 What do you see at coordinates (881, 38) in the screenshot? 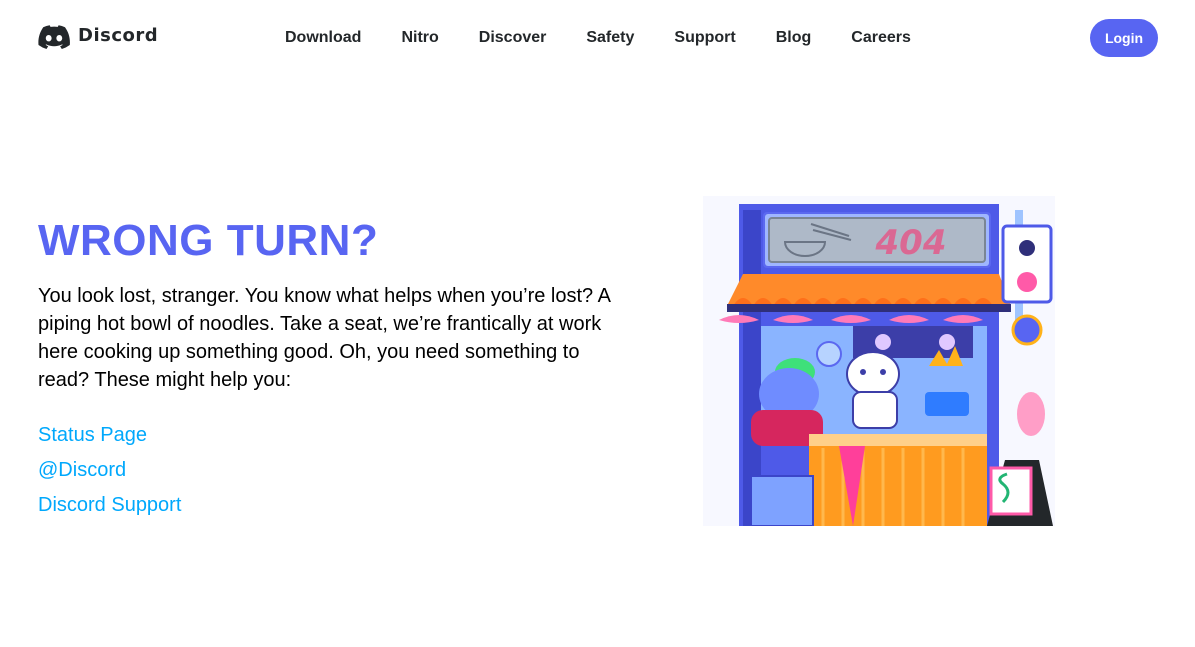
I see `nav-careers: Careers` at bounding box center [881, 38].